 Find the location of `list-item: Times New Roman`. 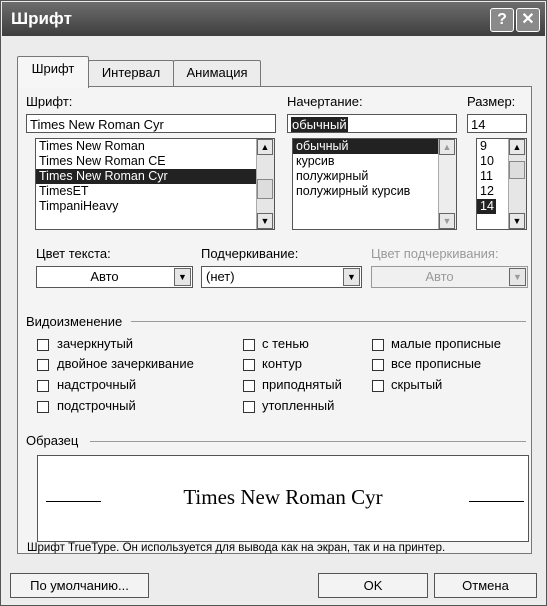

list-item: Times New Roman is located at coordinates (155, 146).